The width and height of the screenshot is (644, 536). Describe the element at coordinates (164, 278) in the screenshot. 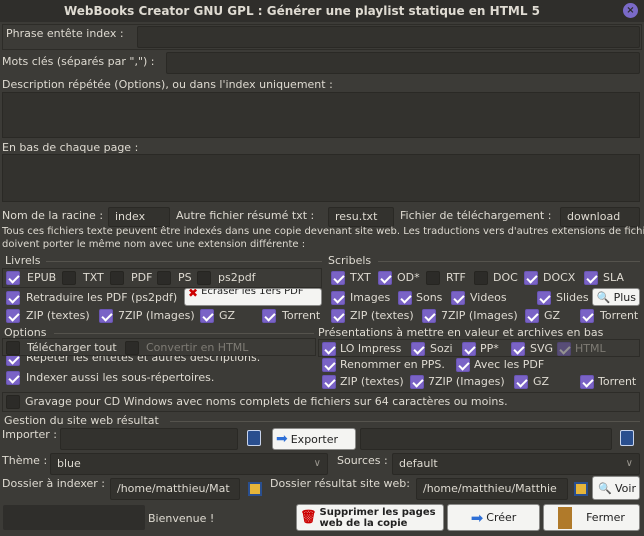

I see `ps-checkbox` at that location.